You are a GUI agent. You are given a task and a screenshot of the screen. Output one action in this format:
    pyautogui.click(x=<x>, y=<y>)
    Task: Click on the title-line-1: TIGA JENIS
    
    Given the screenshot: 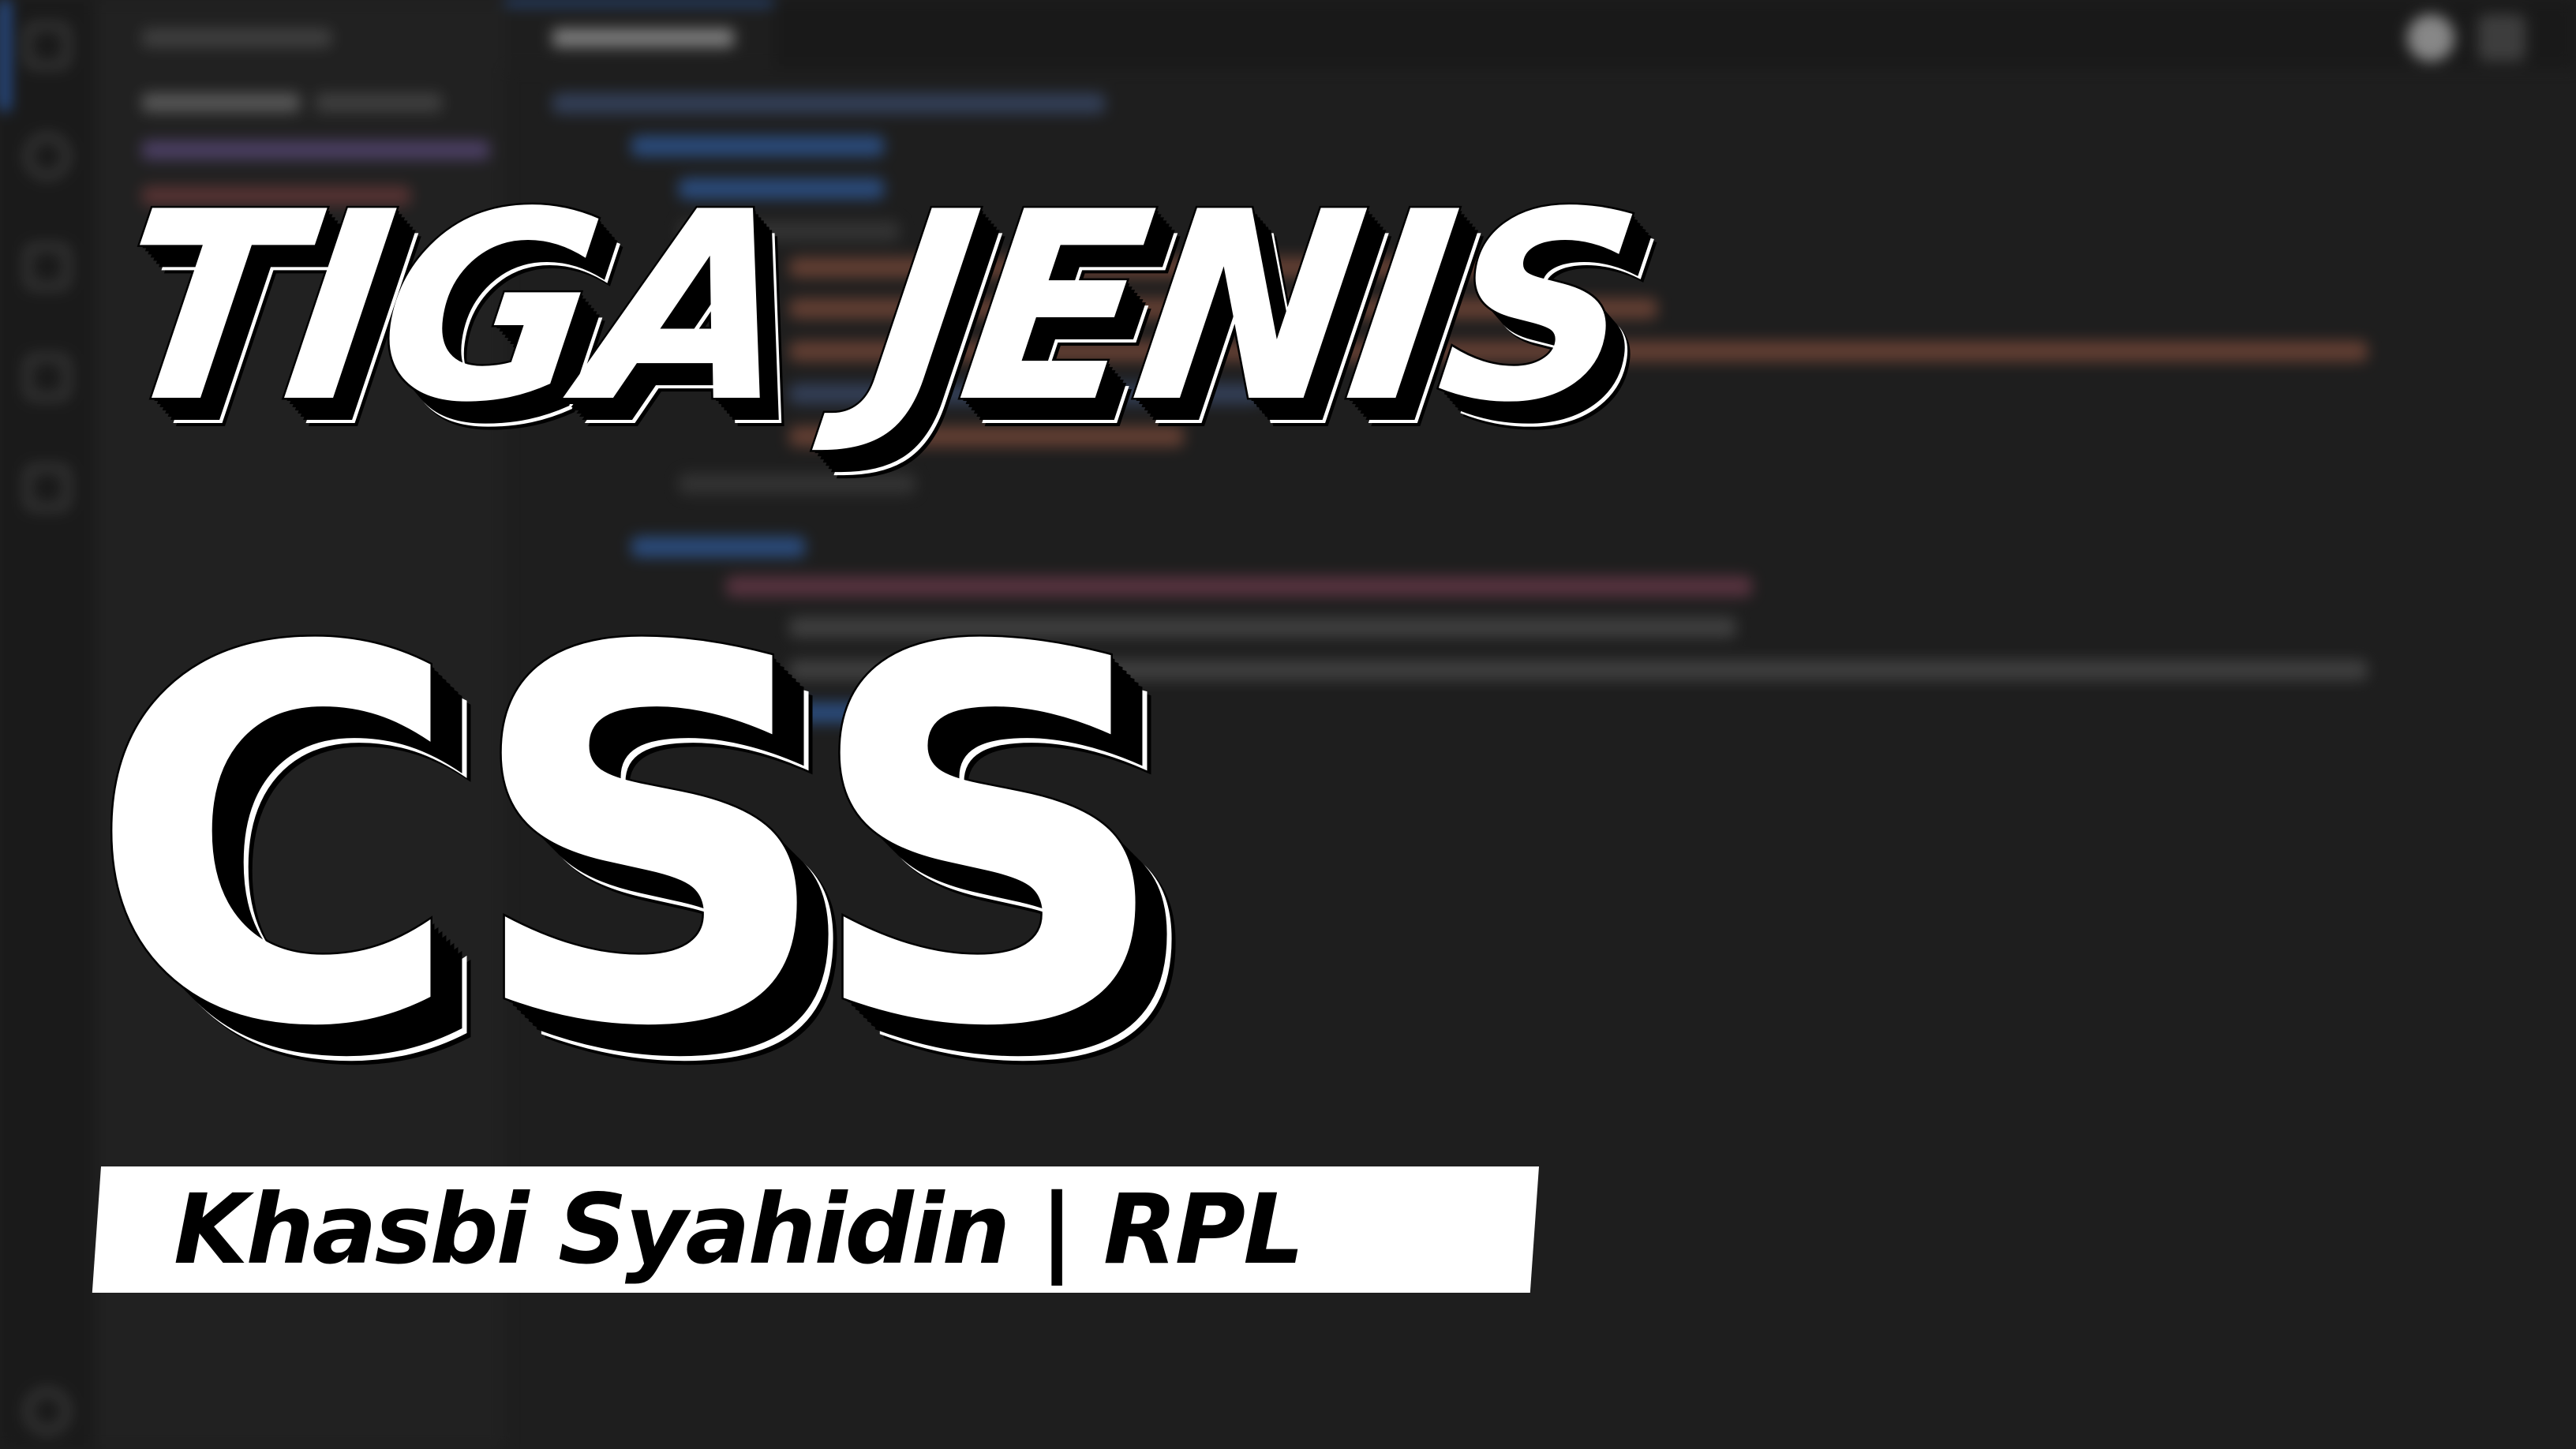 What is the action you would take?
    pyautogui.click(x=874, y=308)
    